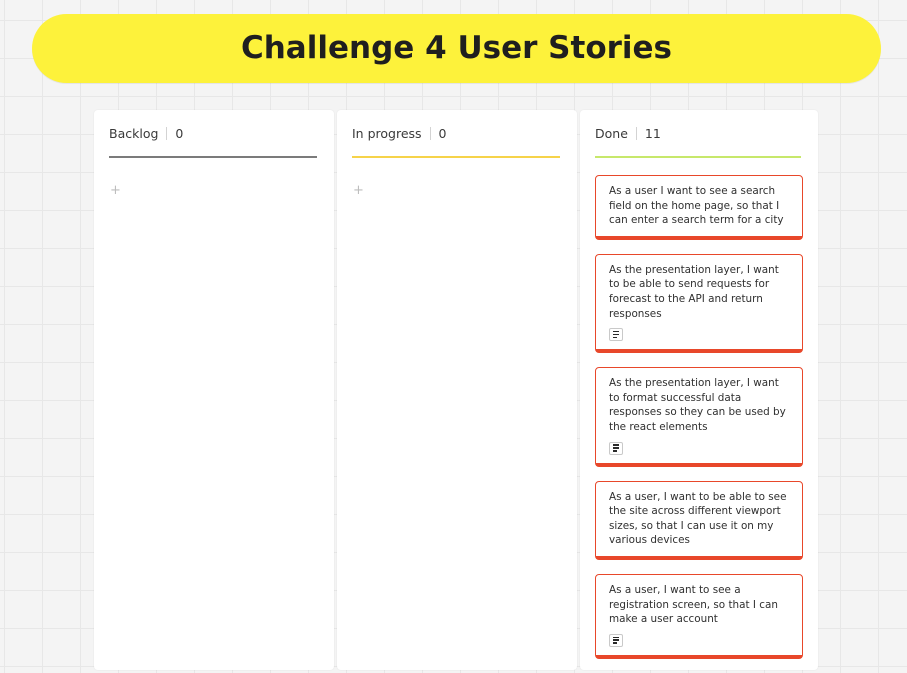 Image resolution: width=907 pixels, height=673 pixels. What do you see at coordinates (652, 133) in the screenshot?
I see `column-count: 11` at bounding box center [652, 133].